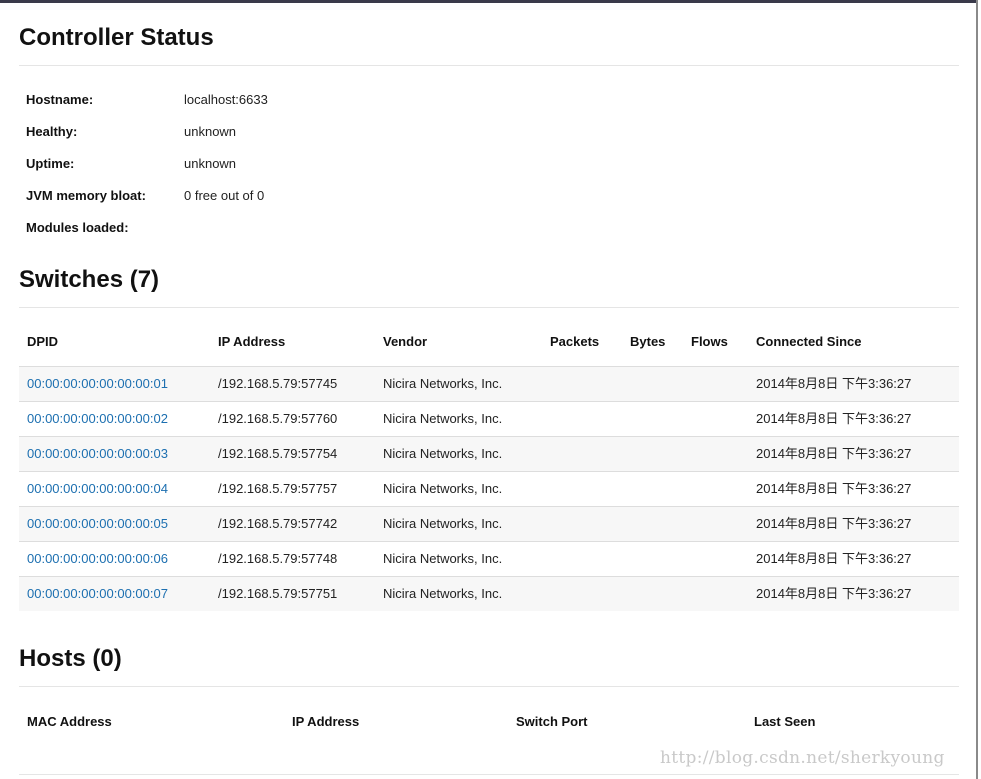  I want to click on dpid-cell: 00:00:00:00:00:00:00:02, so click(97, 419).